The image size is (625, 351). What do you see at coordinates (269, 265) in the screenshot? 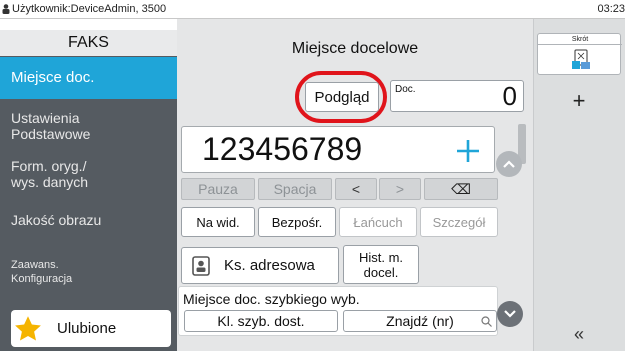
I see `address-book-label: Ks. adresowa` at bounding box center [269, 265].